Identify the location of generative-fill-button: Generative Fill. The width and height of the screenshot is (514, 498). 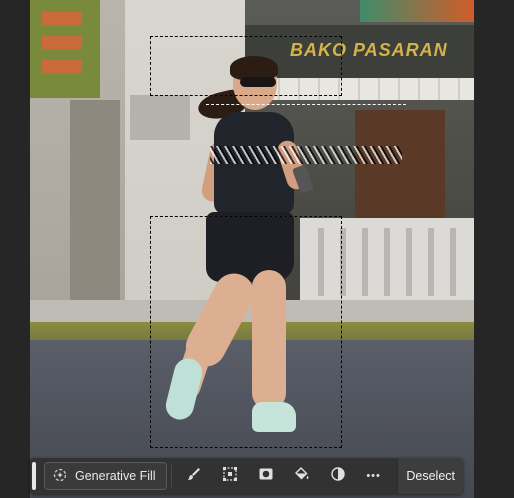
(105, 476).